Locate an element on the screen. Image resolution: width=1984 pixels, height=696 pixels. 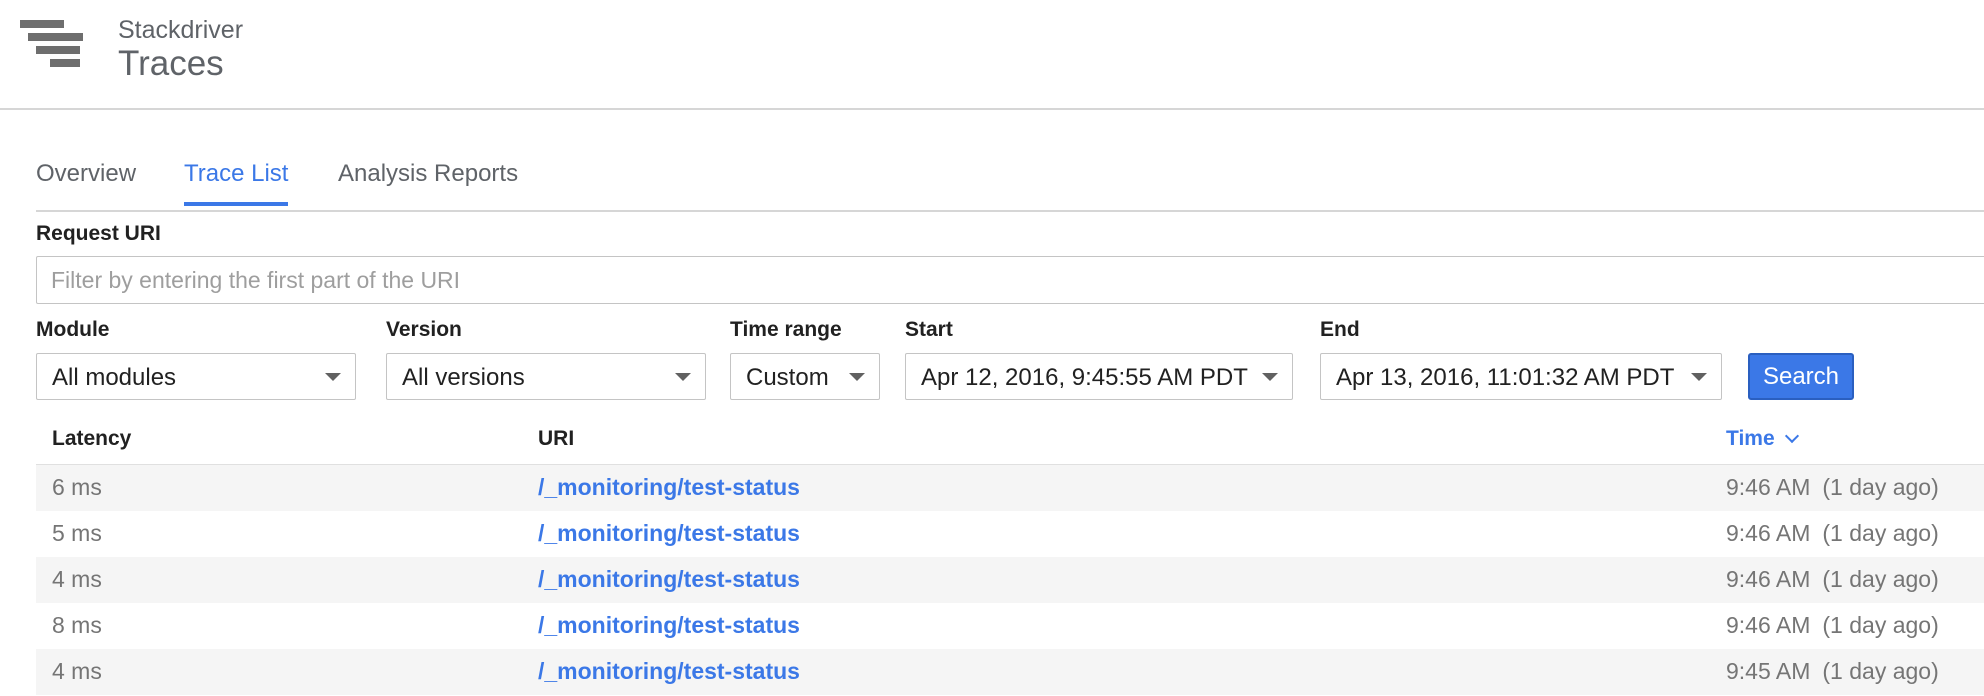
request-uri-input is located at coordinates (1010, 280).